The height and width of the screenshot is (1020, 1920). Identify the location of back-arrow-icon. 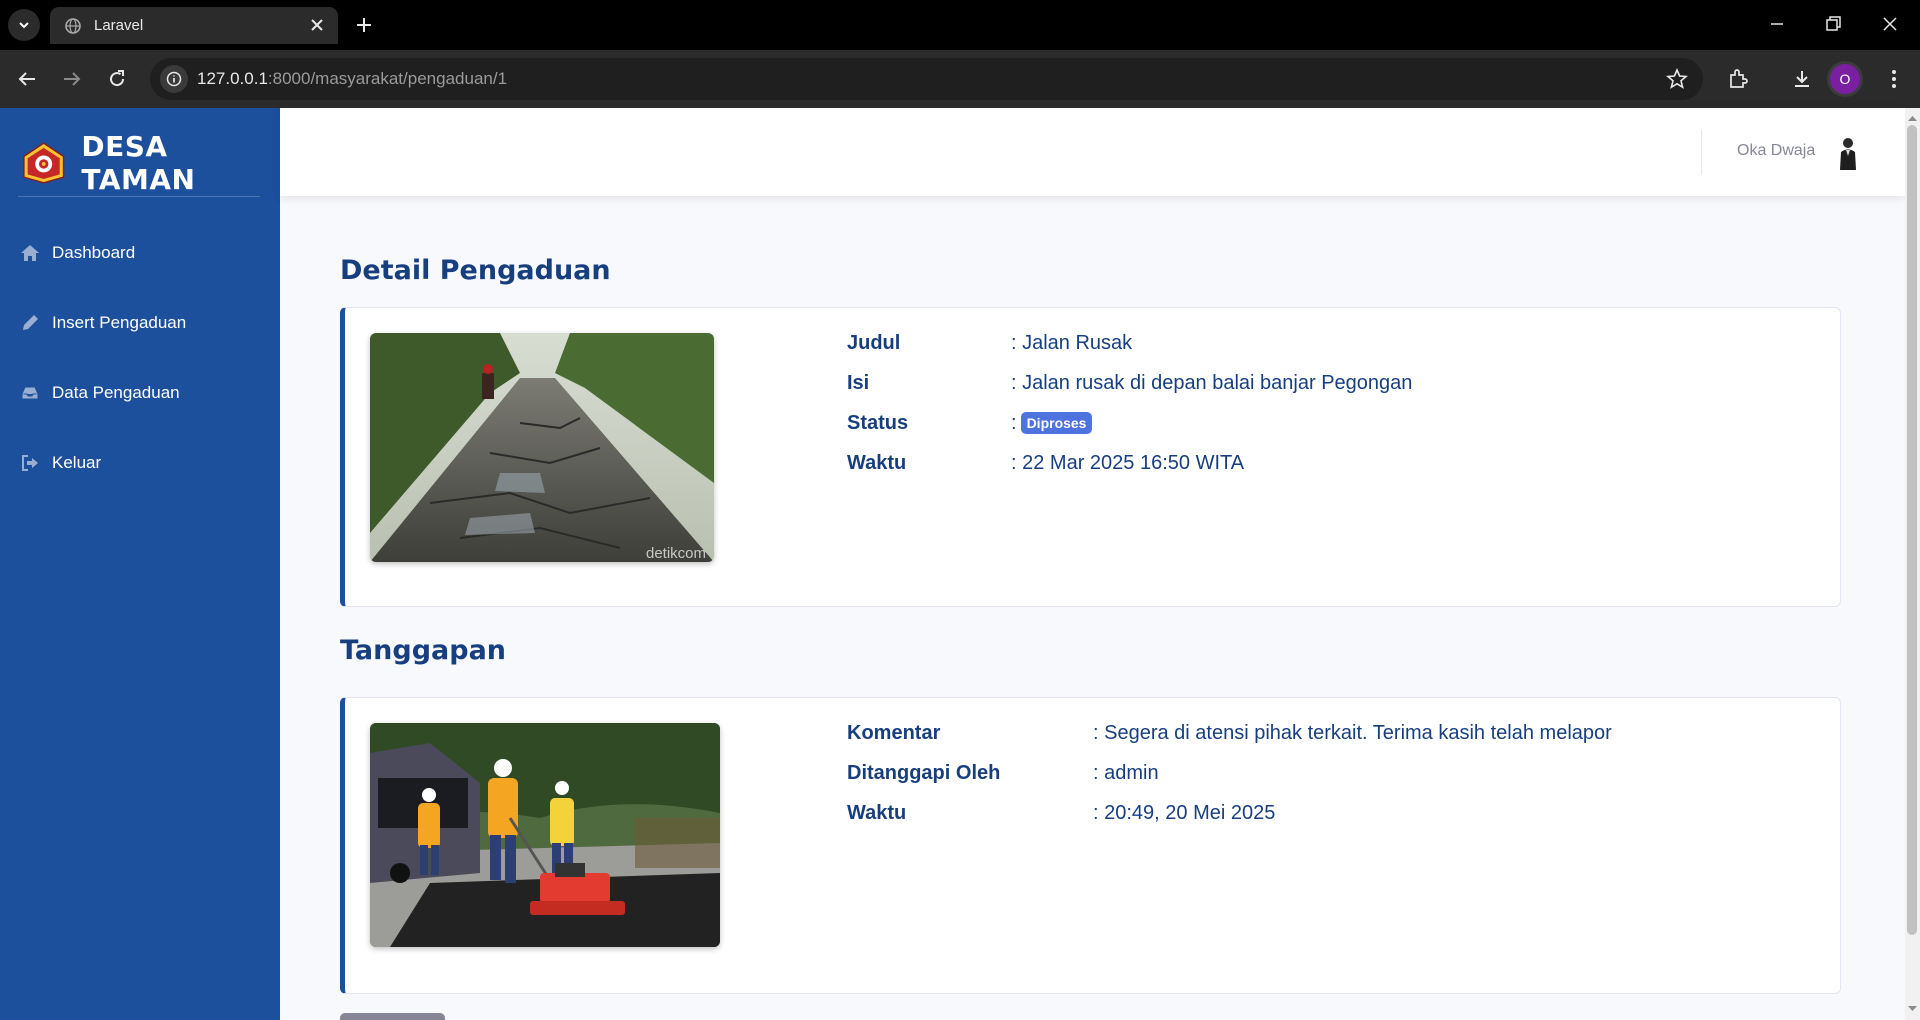
(27, 79).